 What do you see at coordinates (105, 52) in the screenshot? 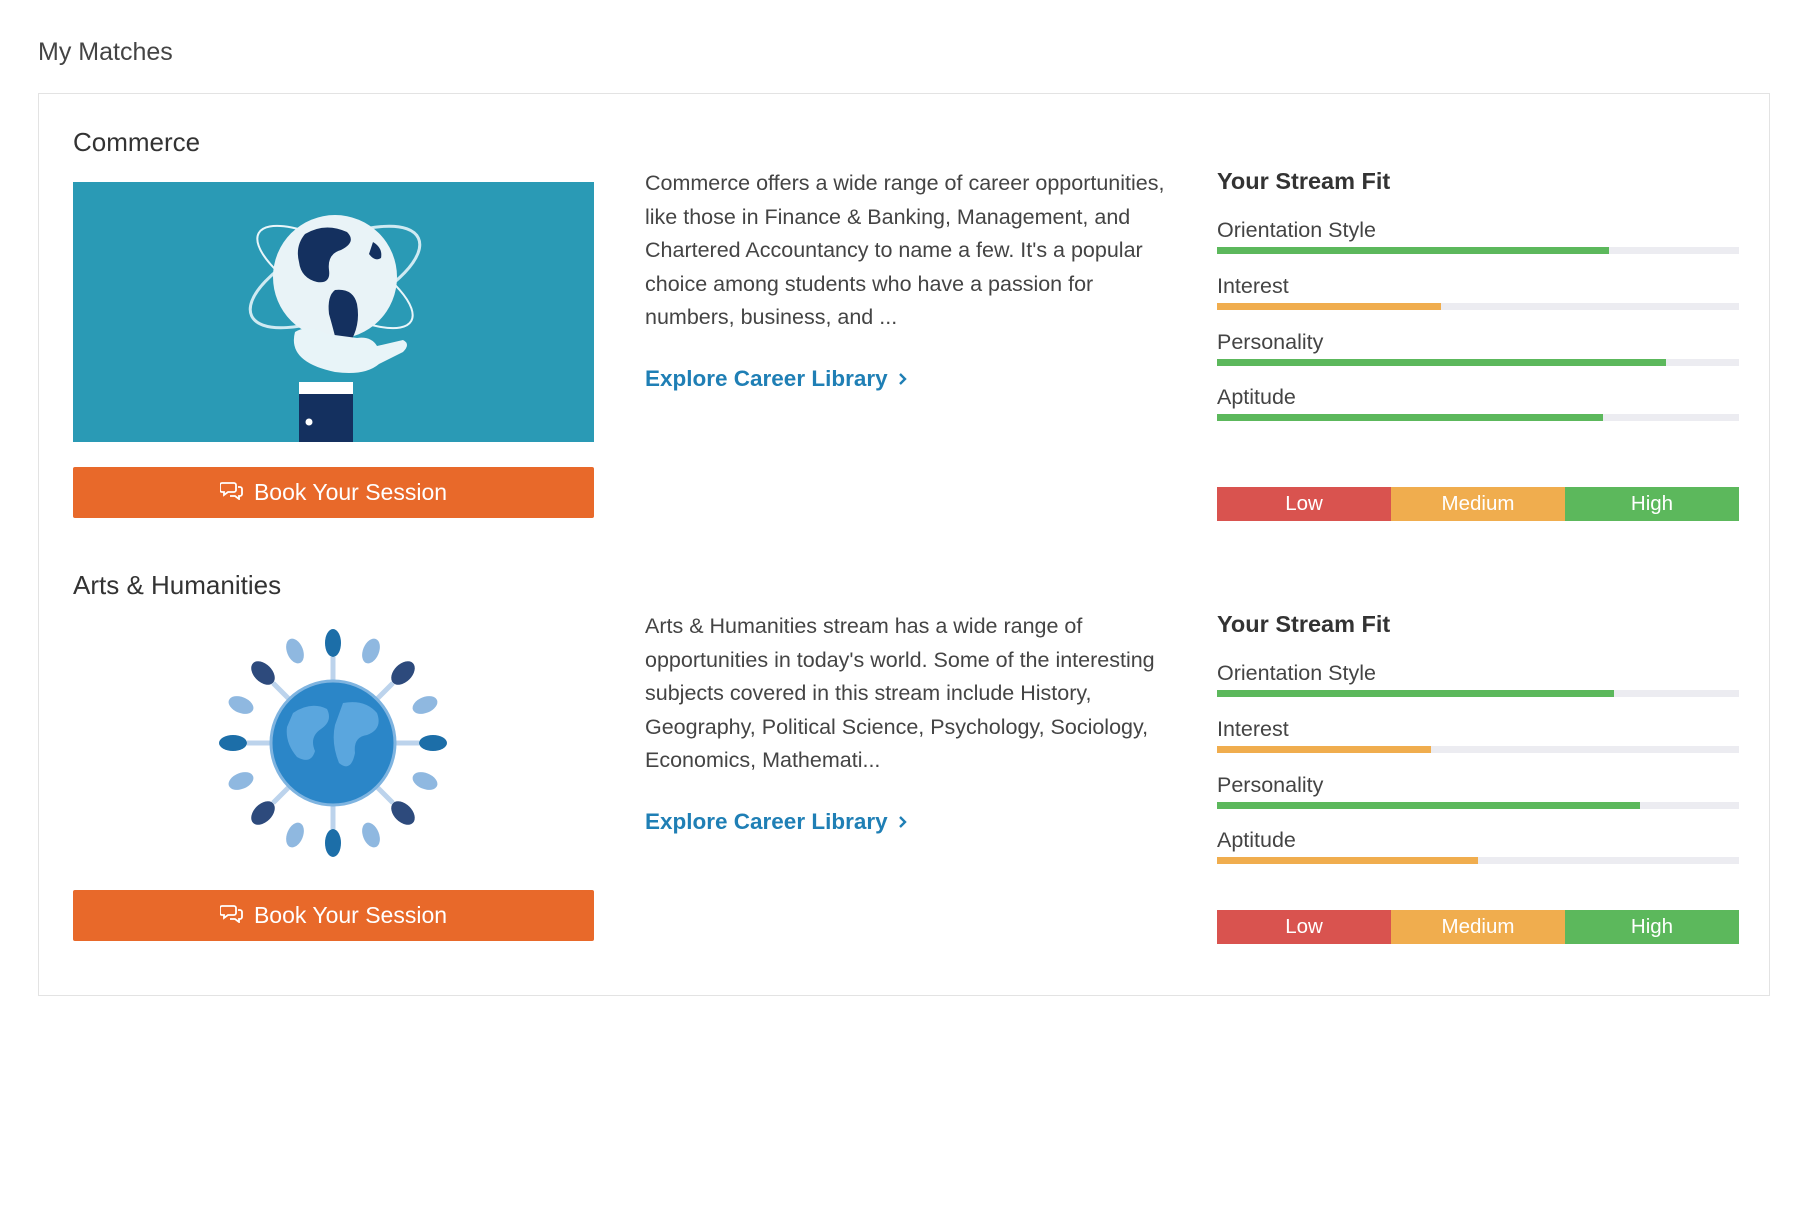
I see `page-title: My Matches` at bounding box center [105, 52].